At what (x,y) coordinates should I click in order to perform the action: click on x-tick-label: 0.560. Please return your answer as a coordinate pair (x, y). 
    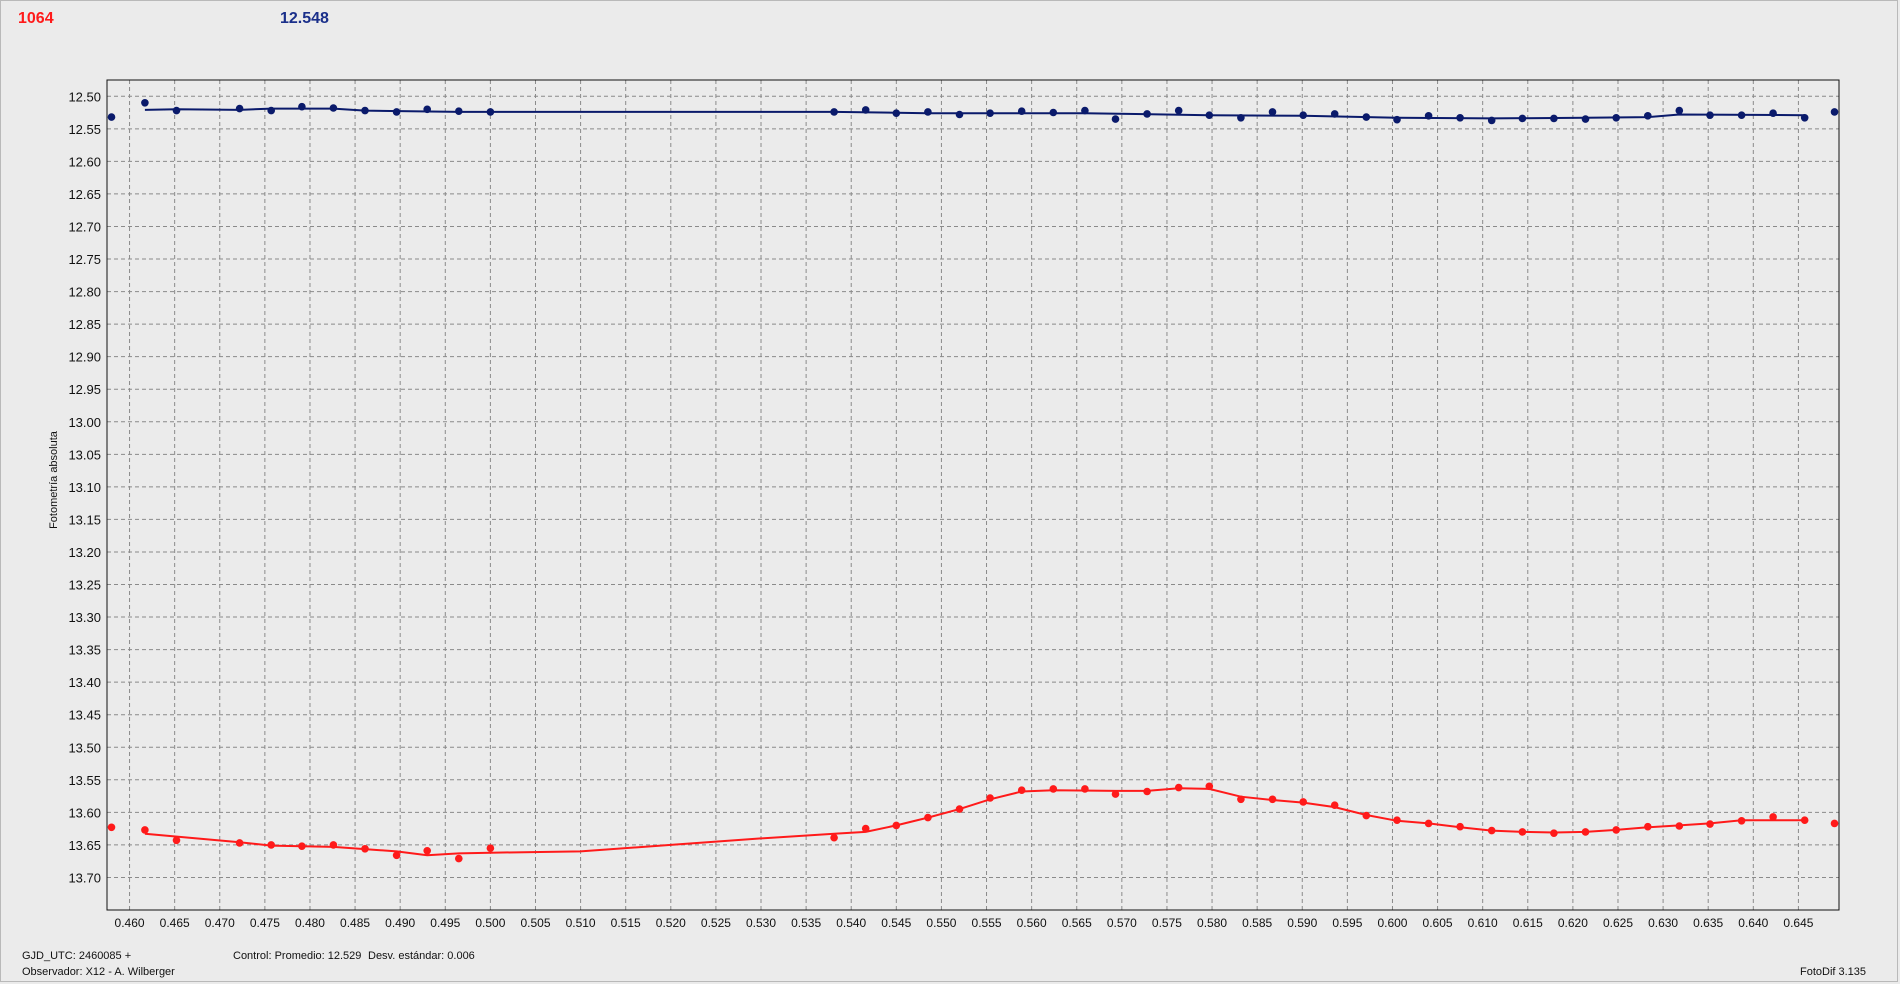
    Looking at the image, I should click on (1032, 923).